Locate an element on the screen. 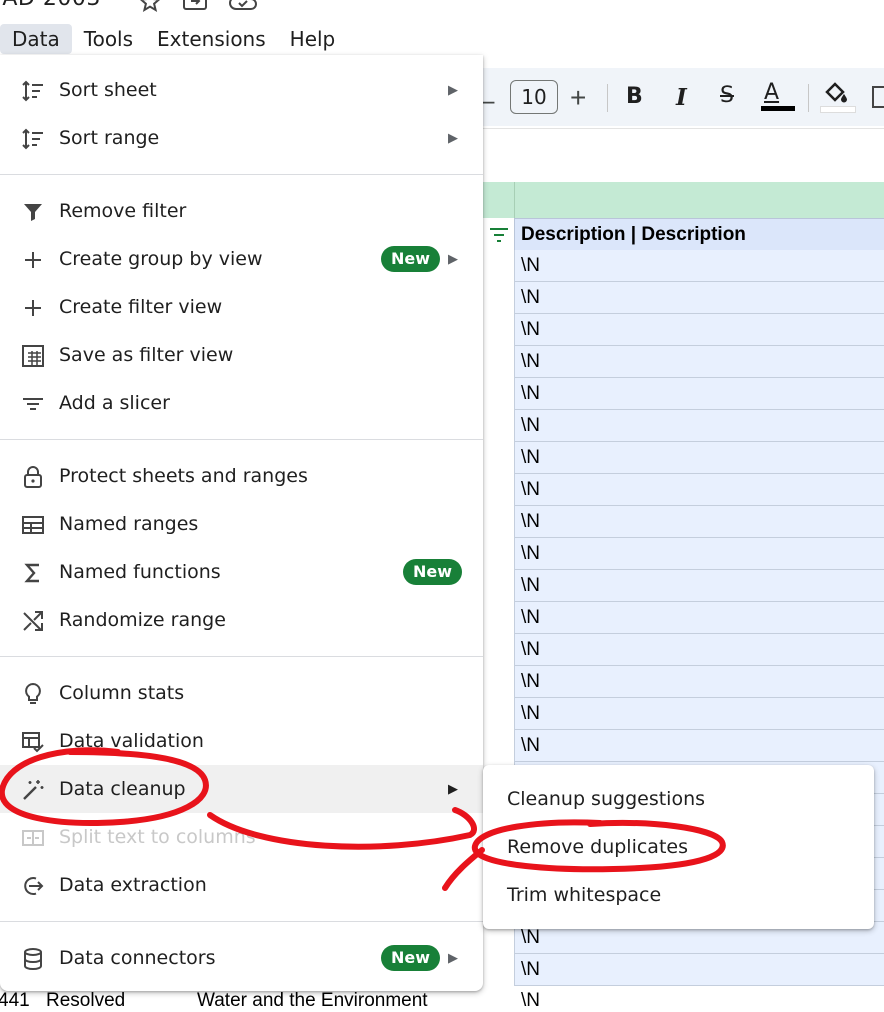 This screenshot has height=1012, width=884. menu-item-create-filter-view: Create filter view is located at coordinates (241, 307).